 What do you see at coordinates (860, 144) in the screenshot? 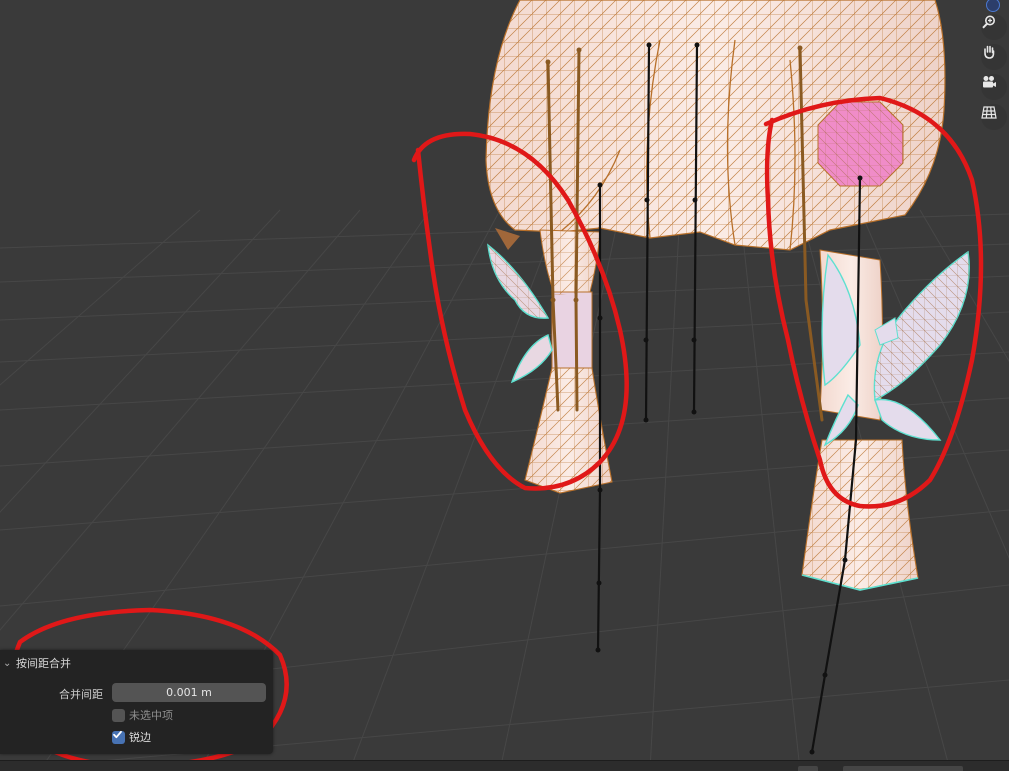
I see `highlight-face` at bounding box center [860, 144].